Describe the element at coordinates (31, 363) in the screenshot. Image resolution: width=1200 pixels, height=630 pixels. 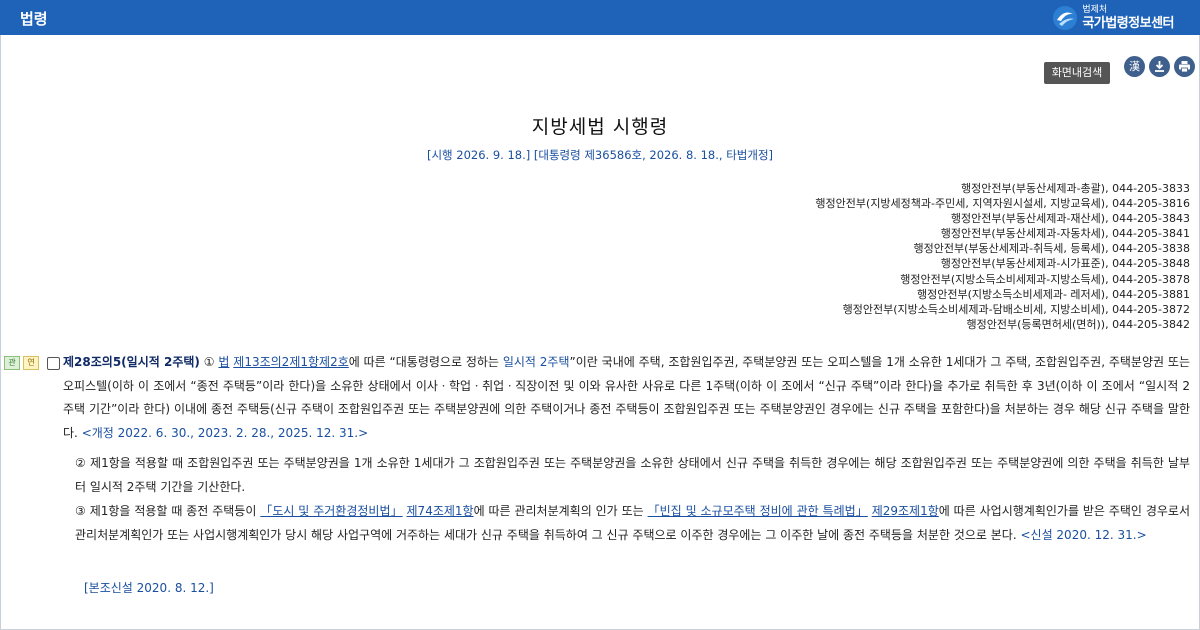
I see `history-badge: 연` at that location.